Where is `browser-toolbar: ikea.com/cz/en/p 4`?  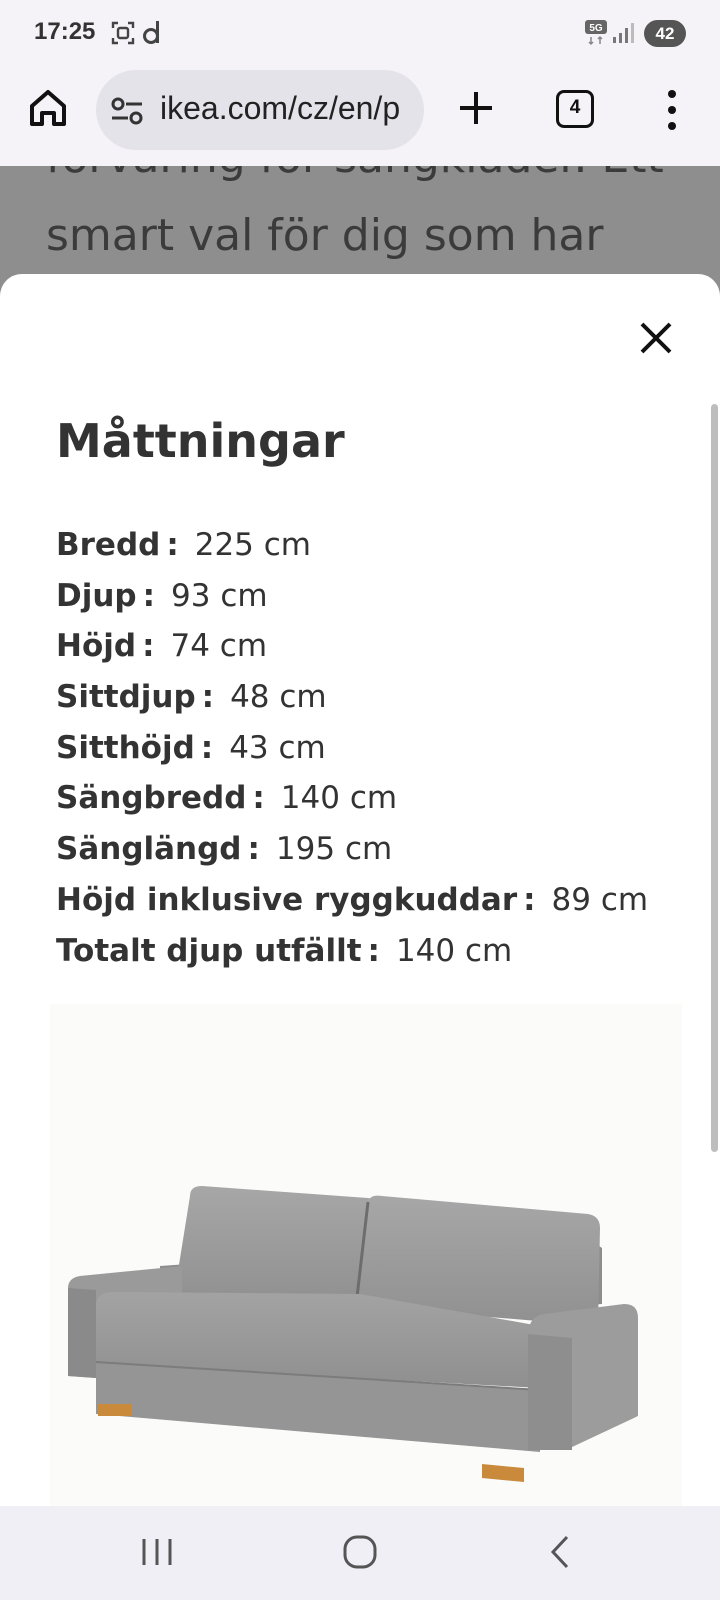
browser-toolbar: ikea.com/cz/en/p 4 is located at coordinates (360, 116).